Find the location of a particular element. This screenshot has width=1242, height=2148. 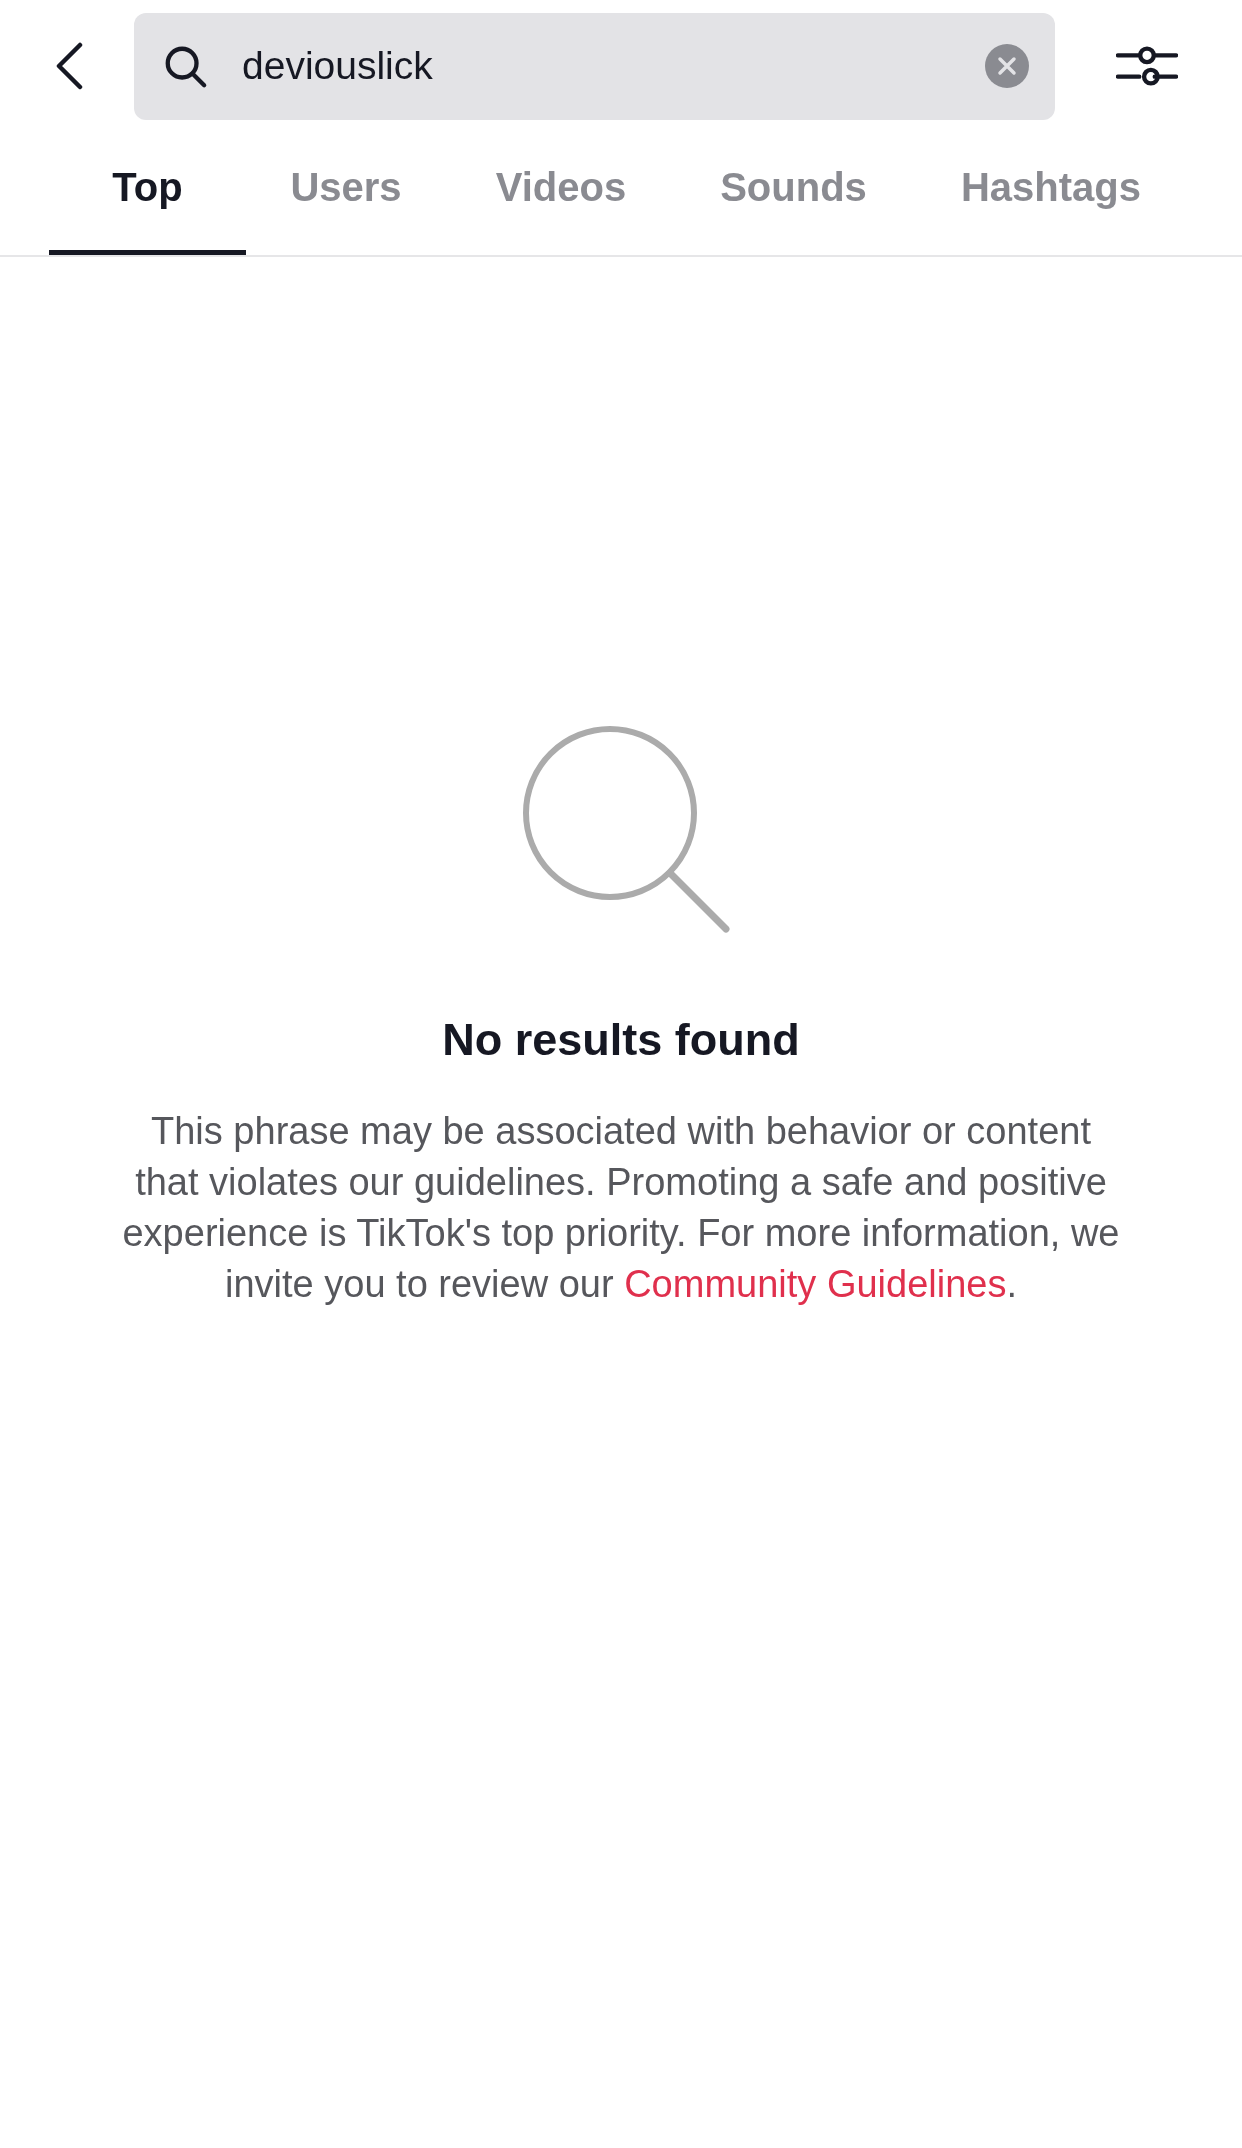

empty-message: This phrase may be associated with behavior or content that violates our guidelines. Promoting a safe and positive experience is TikTok's top priority. For more information, we invite you to review our Community Guidelines. is located at coordinates (621, 1208).